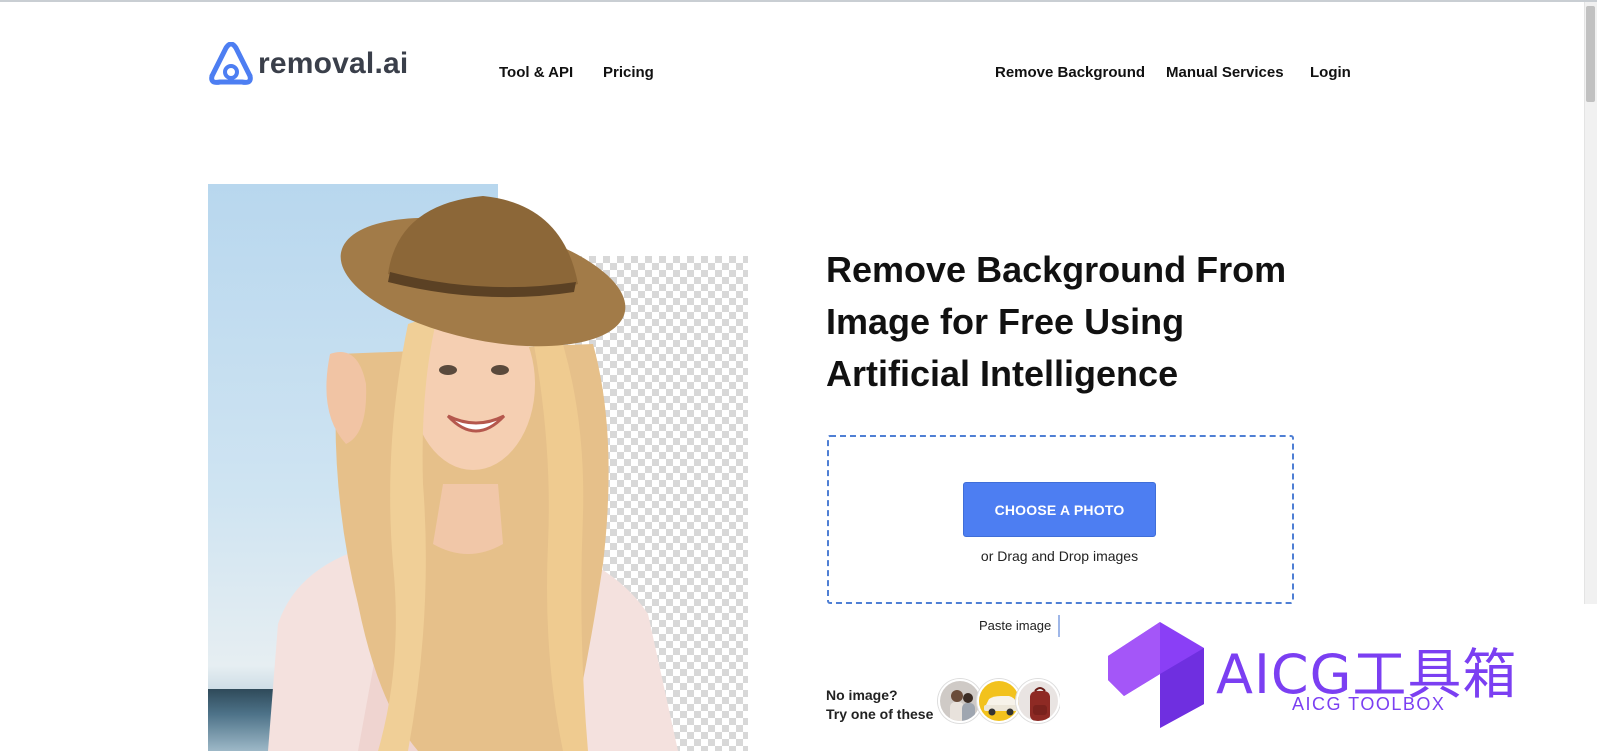 This screenshot has height=751, width=1597. Describe the element at coordinates (862, 695) in the screenshot. I see `sample-prompt-line1: No image?` at that location.